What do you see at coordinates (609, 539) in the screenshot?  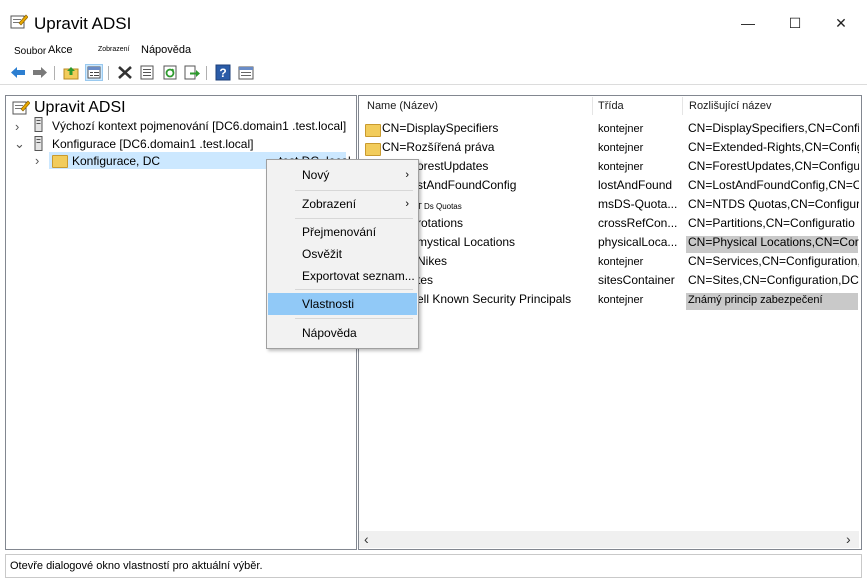 I see `horizontal-scrollbar` at bounding box center [609, 539].